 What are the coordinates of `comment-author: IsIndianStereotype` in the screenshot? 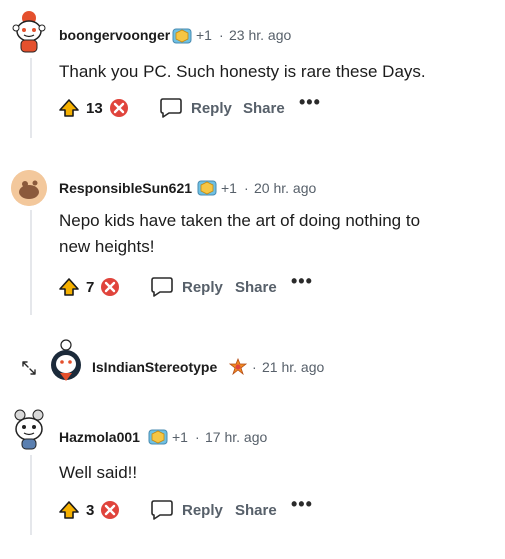 It's located at (154, 367).